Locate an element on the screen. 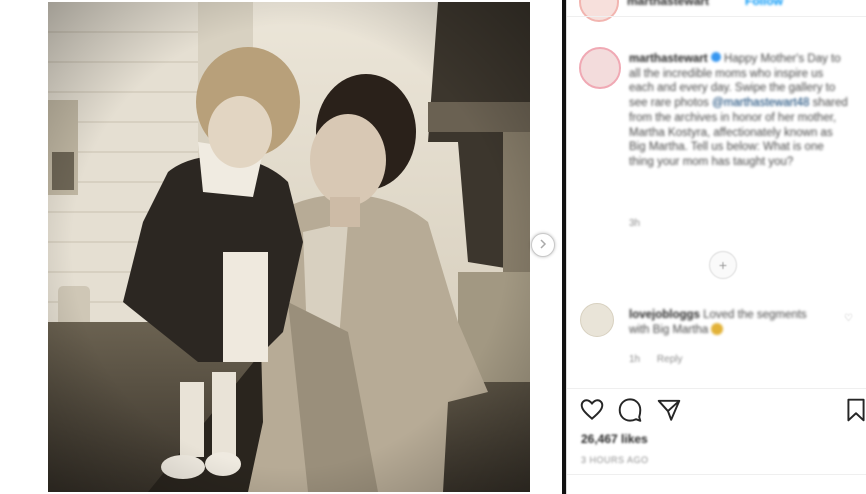 This screenshot has width=866, height=494. caption-timestamp: 3h is located at coordinates (635, 223).